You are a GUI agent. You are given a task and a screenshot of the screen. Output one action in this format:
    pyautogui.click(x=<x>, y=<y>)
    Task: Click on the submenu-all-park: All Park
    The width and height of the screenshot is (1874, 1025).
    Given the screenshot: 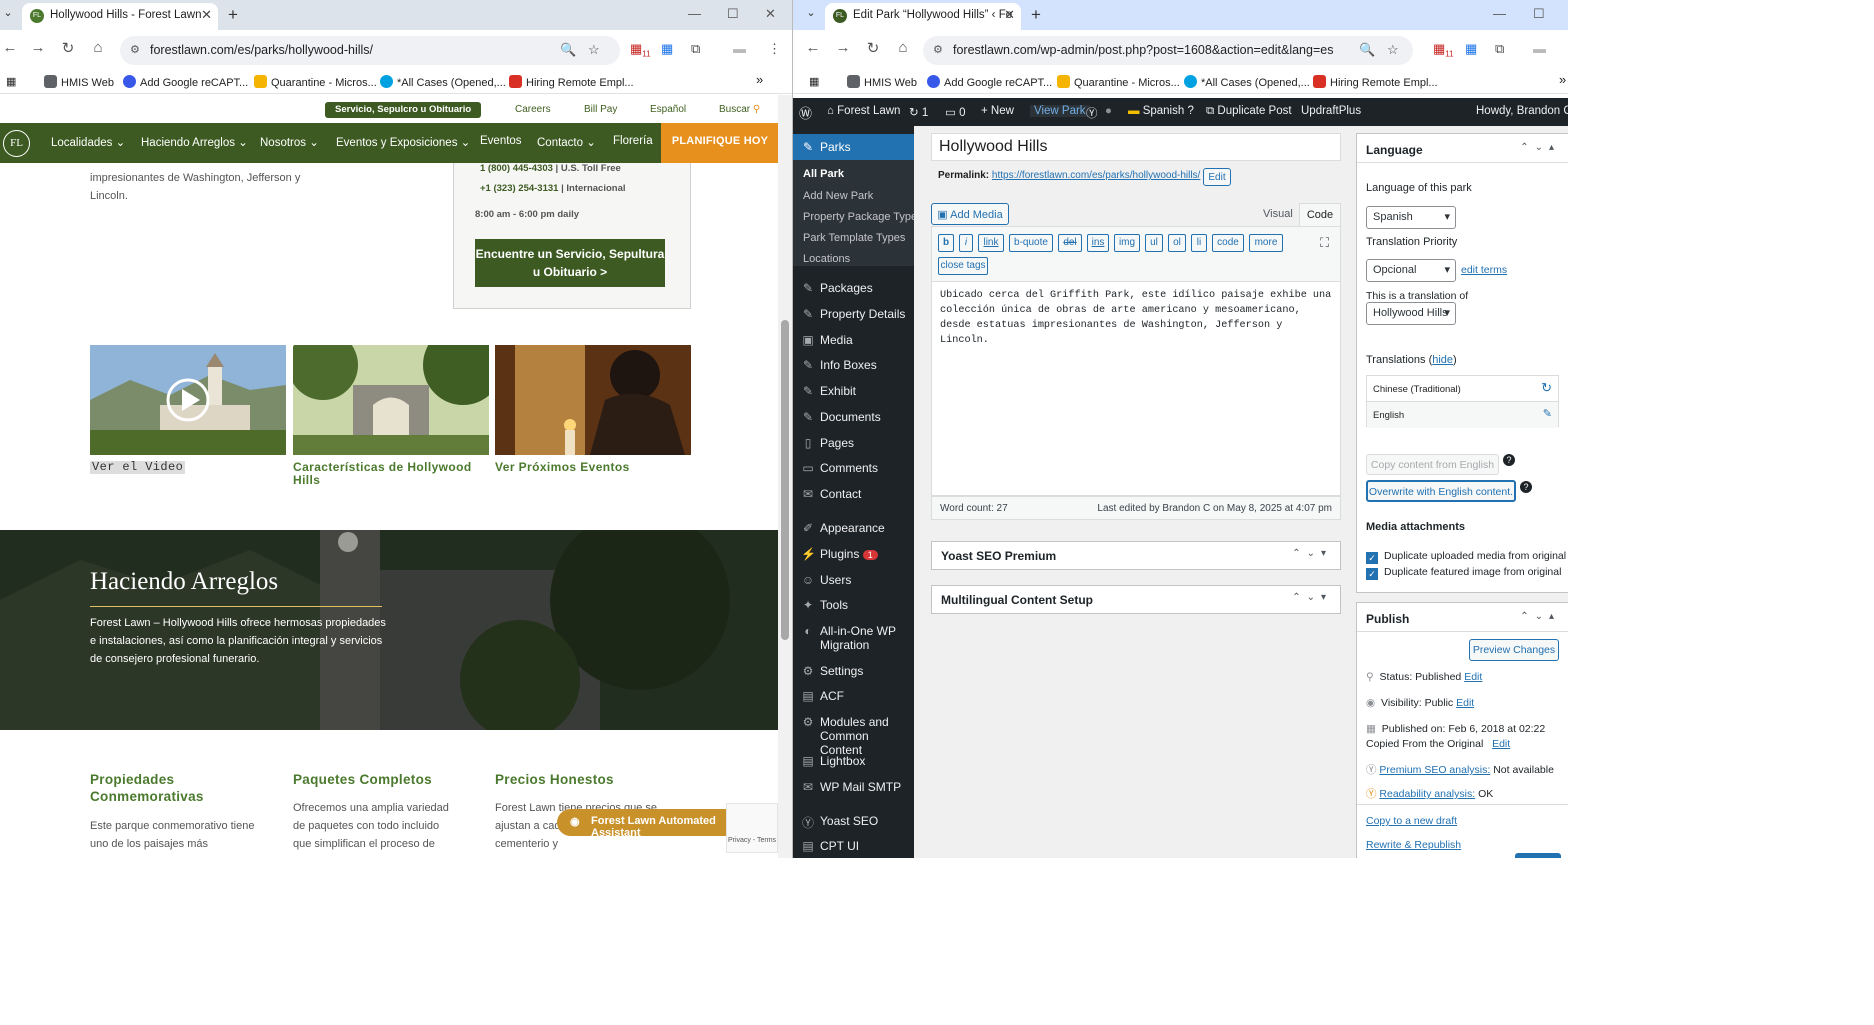 What is the action you would take?
    pyautogui.click(x=823, y=174)
    